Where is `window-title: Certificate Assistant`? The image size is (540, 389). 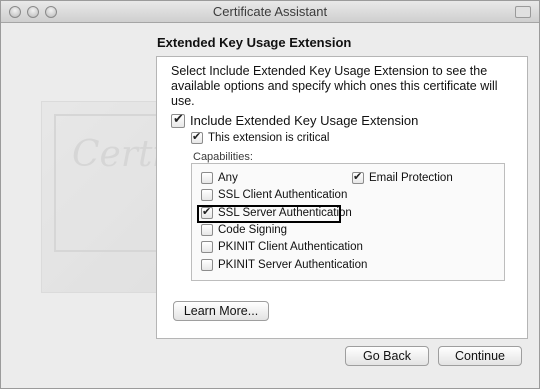 window-title: Certificate Assistant is located at coordinates (270, 11).